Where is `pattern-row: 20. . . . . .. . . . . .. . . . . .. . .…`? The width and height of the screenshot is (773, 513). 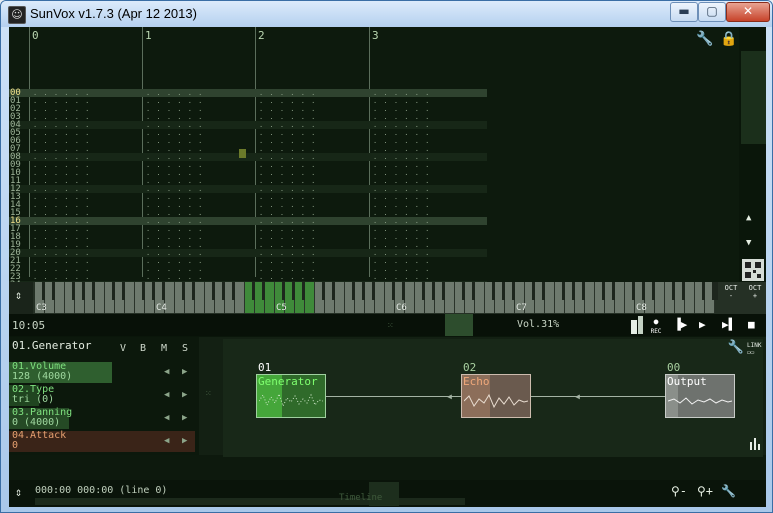 pattern-row: 20. . . . . .. . . . . .. . . . . .. . .… is located at coordinates (248, 253).